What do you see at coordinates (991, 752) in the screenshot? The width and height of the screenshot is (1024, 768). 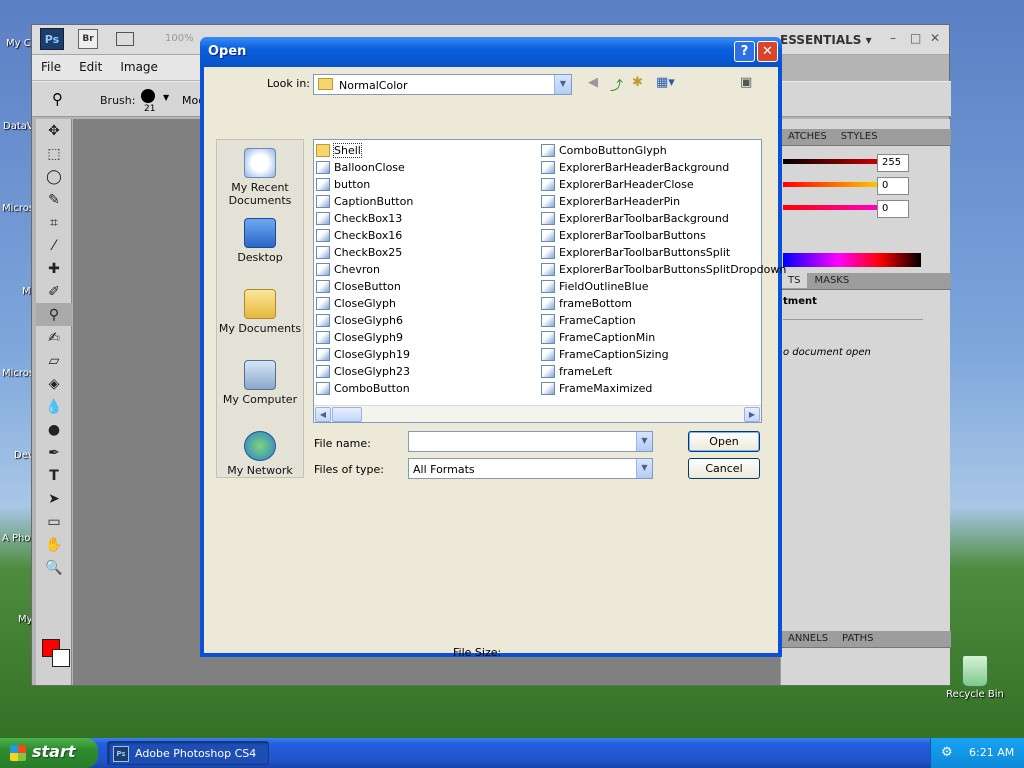 I see `clock: 6:21 AM` at bounding box center [991, 752].